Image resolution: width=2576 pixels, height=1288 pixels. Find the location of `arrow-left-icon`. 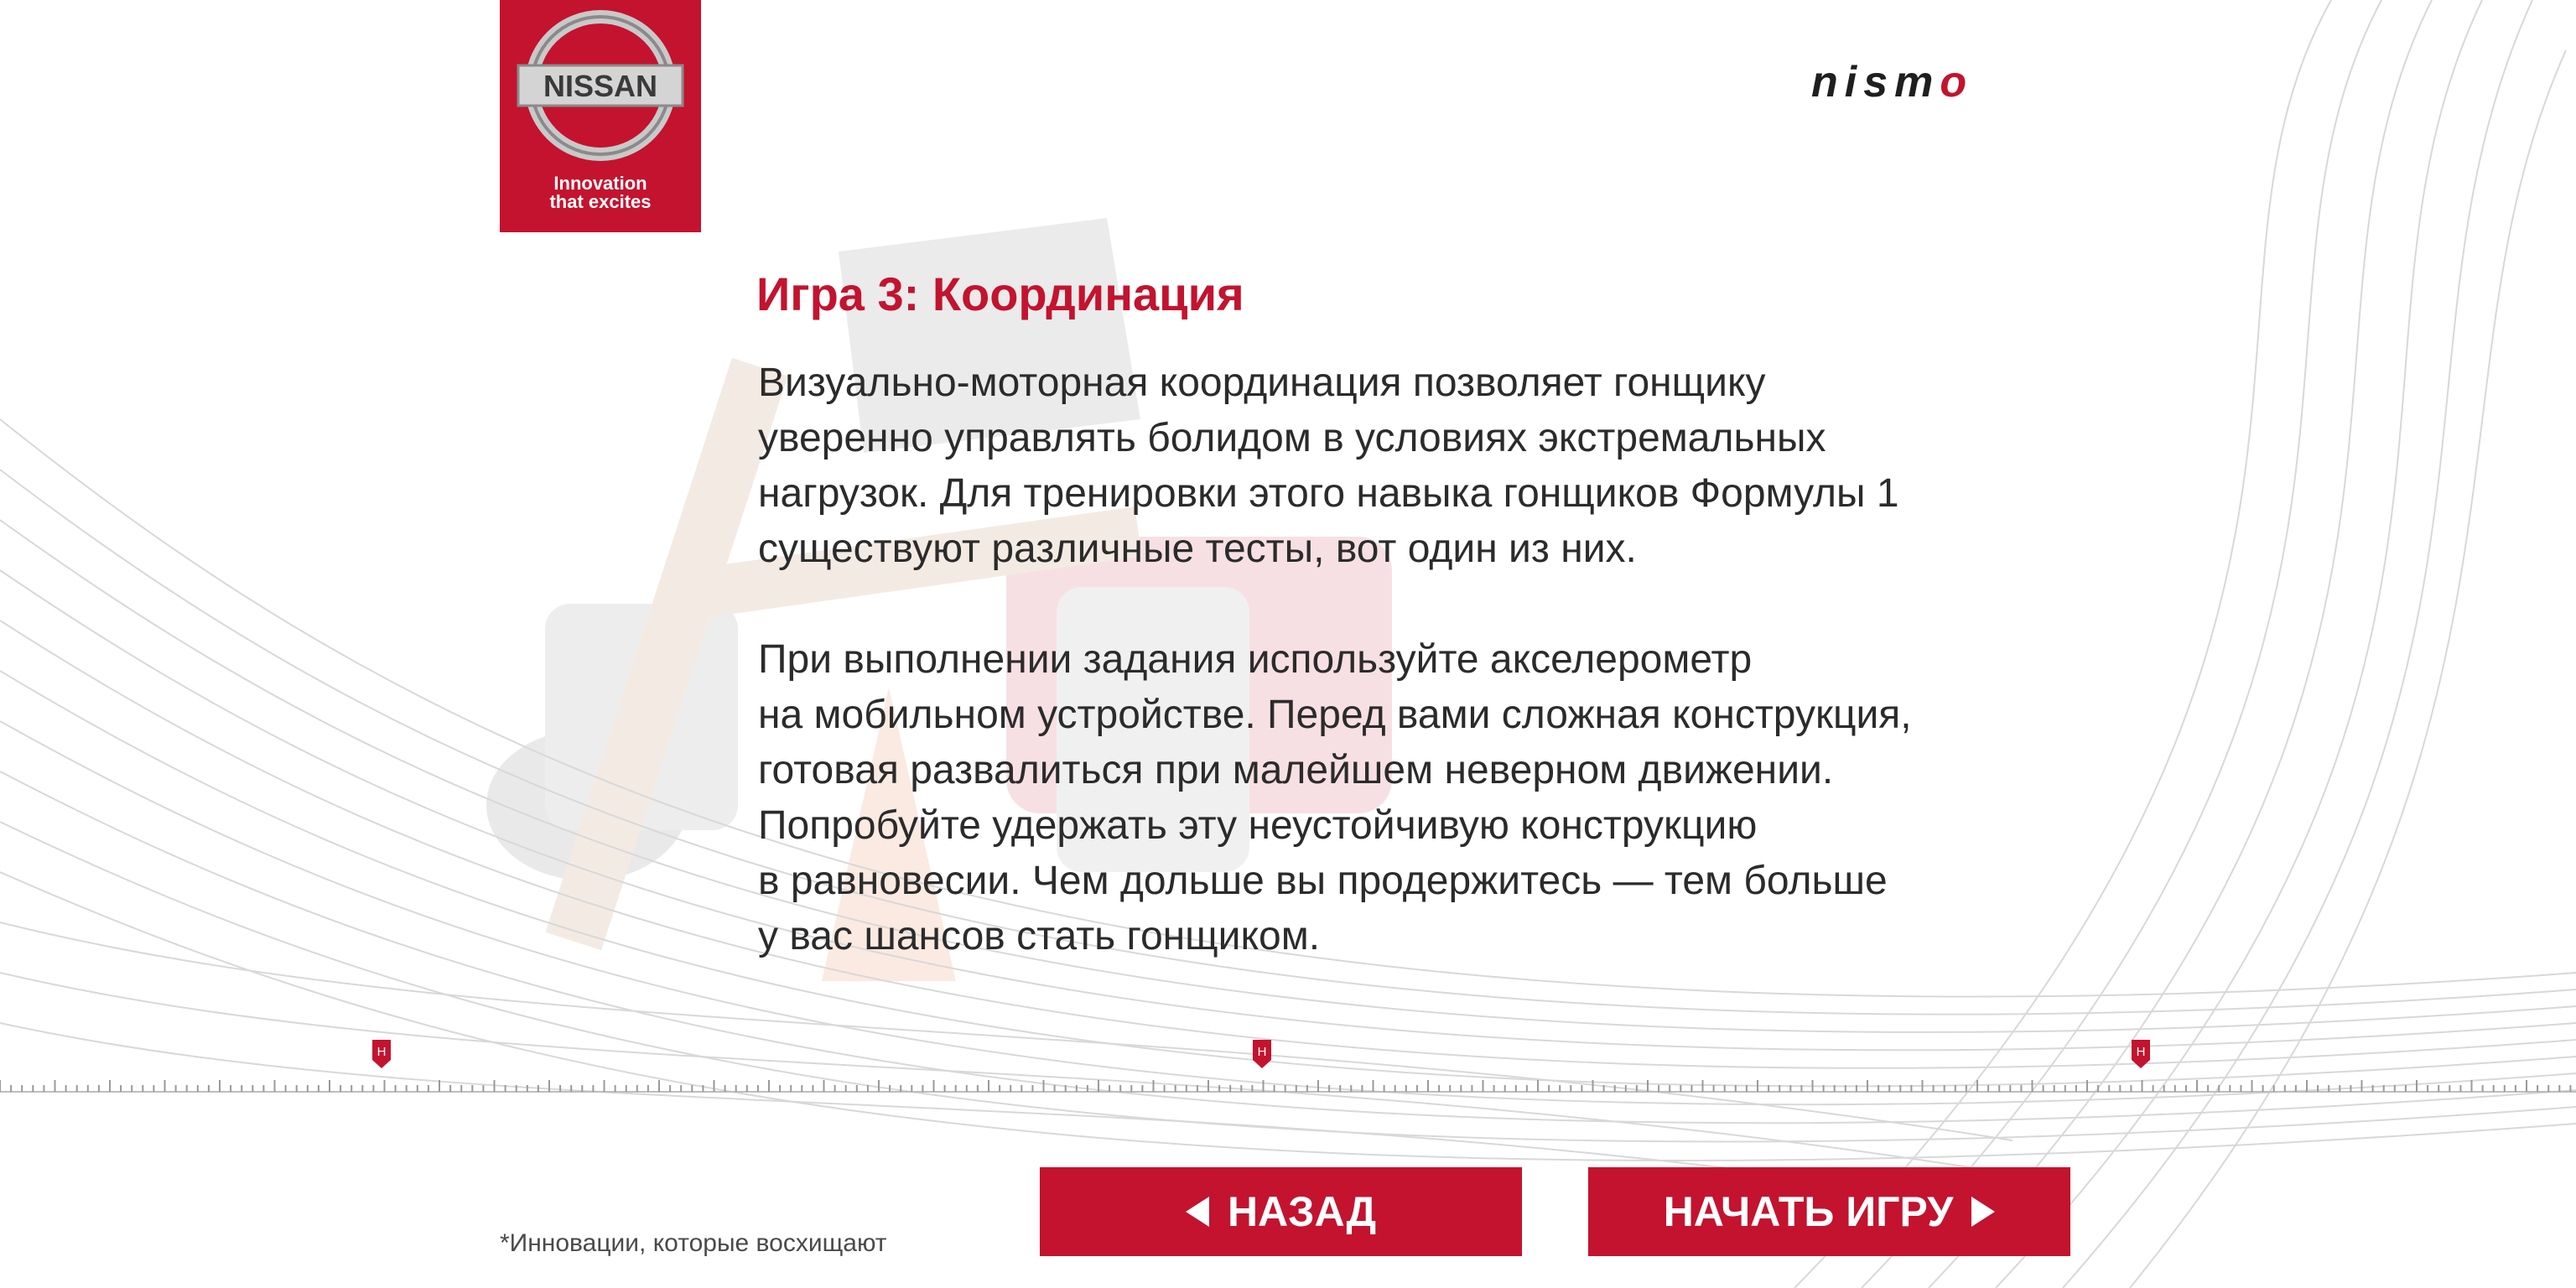

arrow-left-icon is located at coordinates (1197, 1212).